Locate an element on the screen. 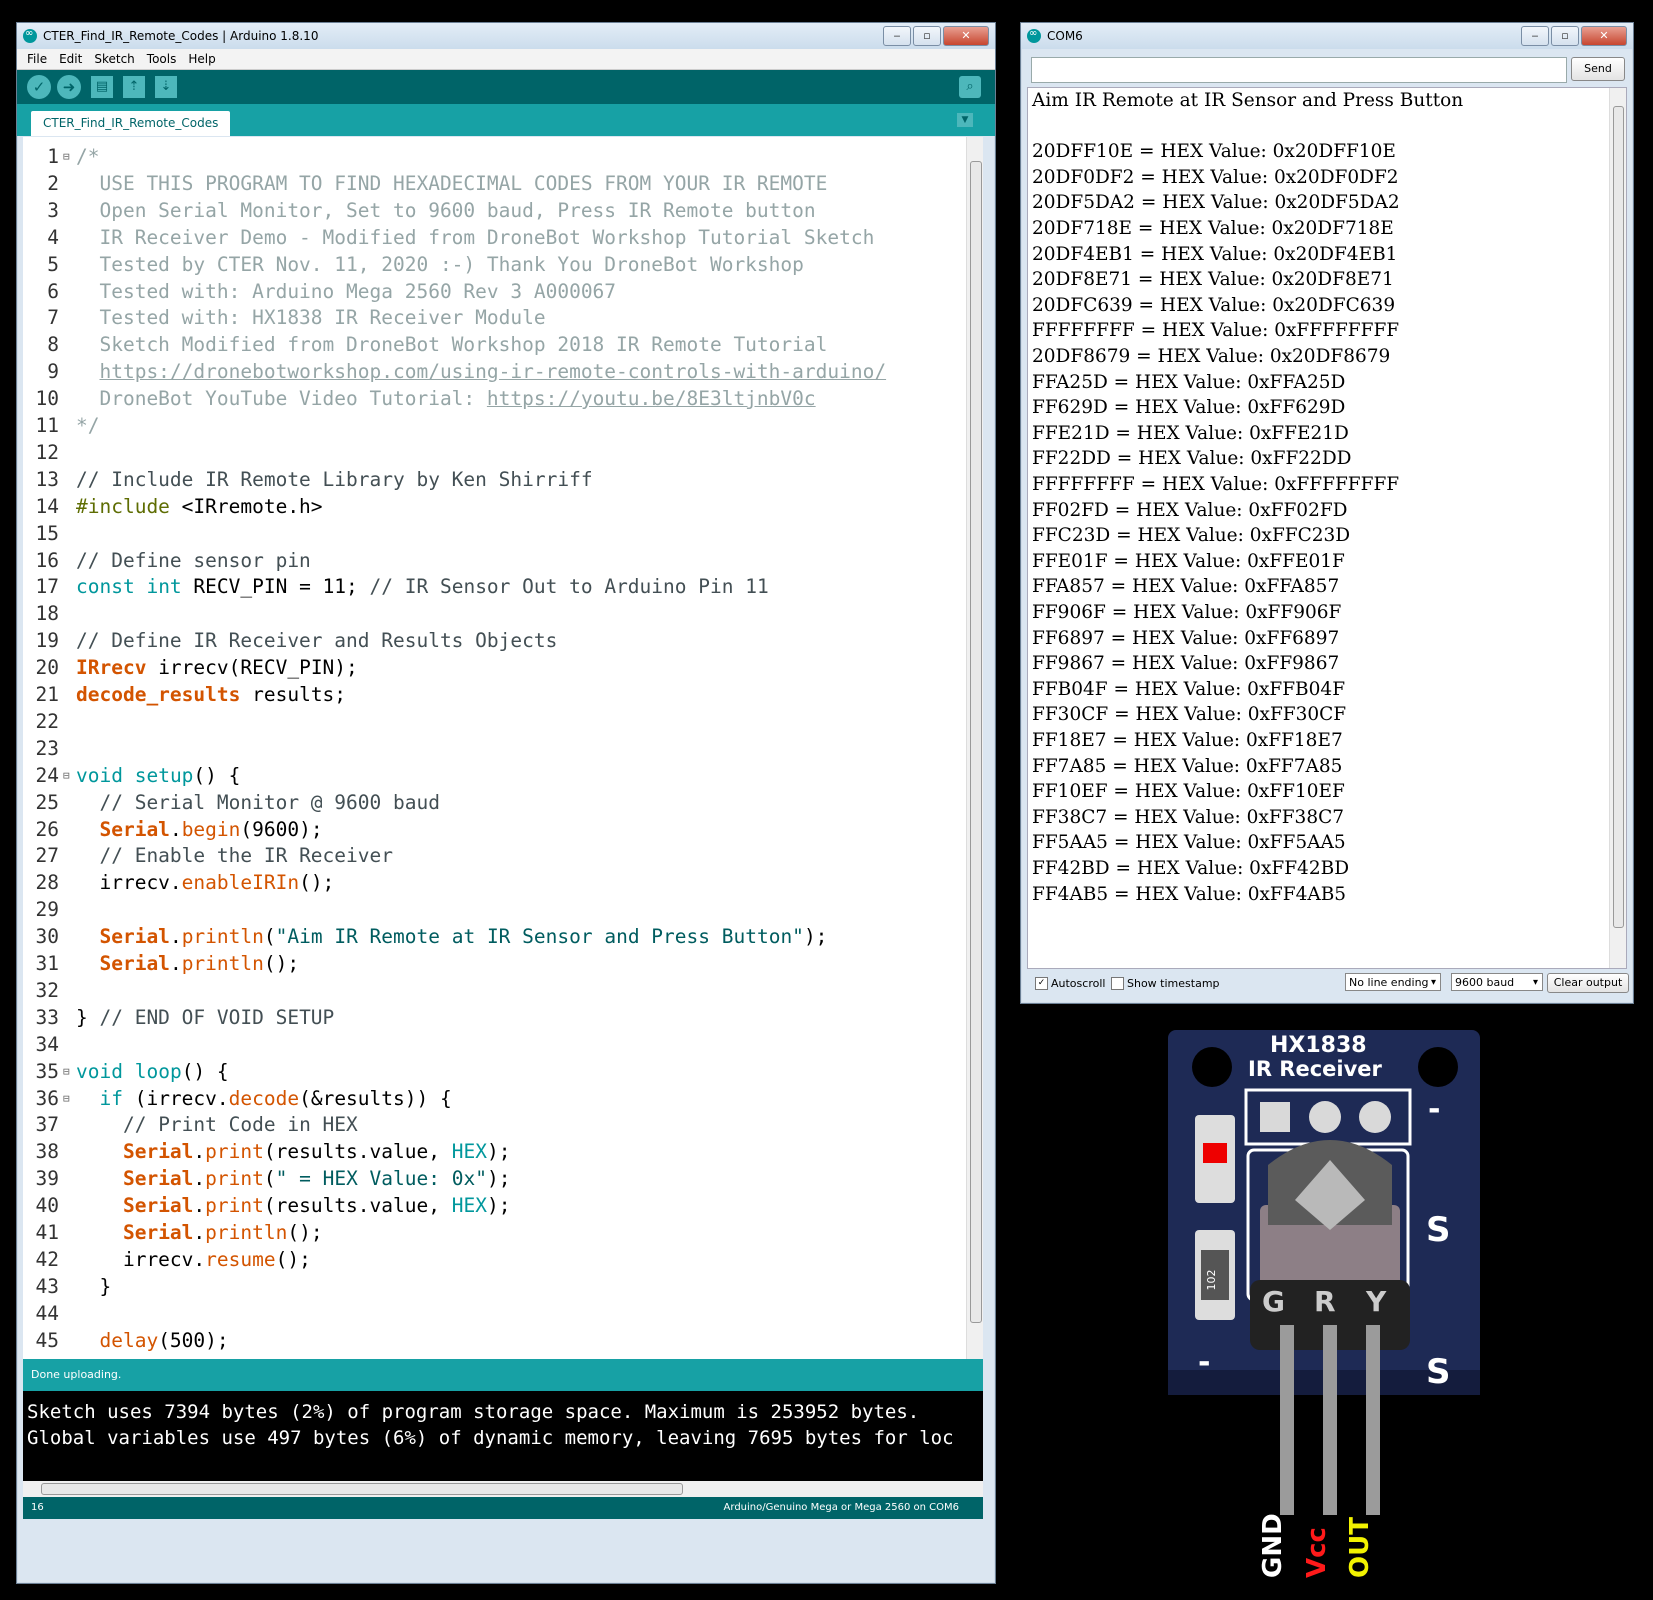 Image resolution: width=1653 pixels, height=1600 pixels. show-timestamp-checkbox is located at coordinates (1117, 983).